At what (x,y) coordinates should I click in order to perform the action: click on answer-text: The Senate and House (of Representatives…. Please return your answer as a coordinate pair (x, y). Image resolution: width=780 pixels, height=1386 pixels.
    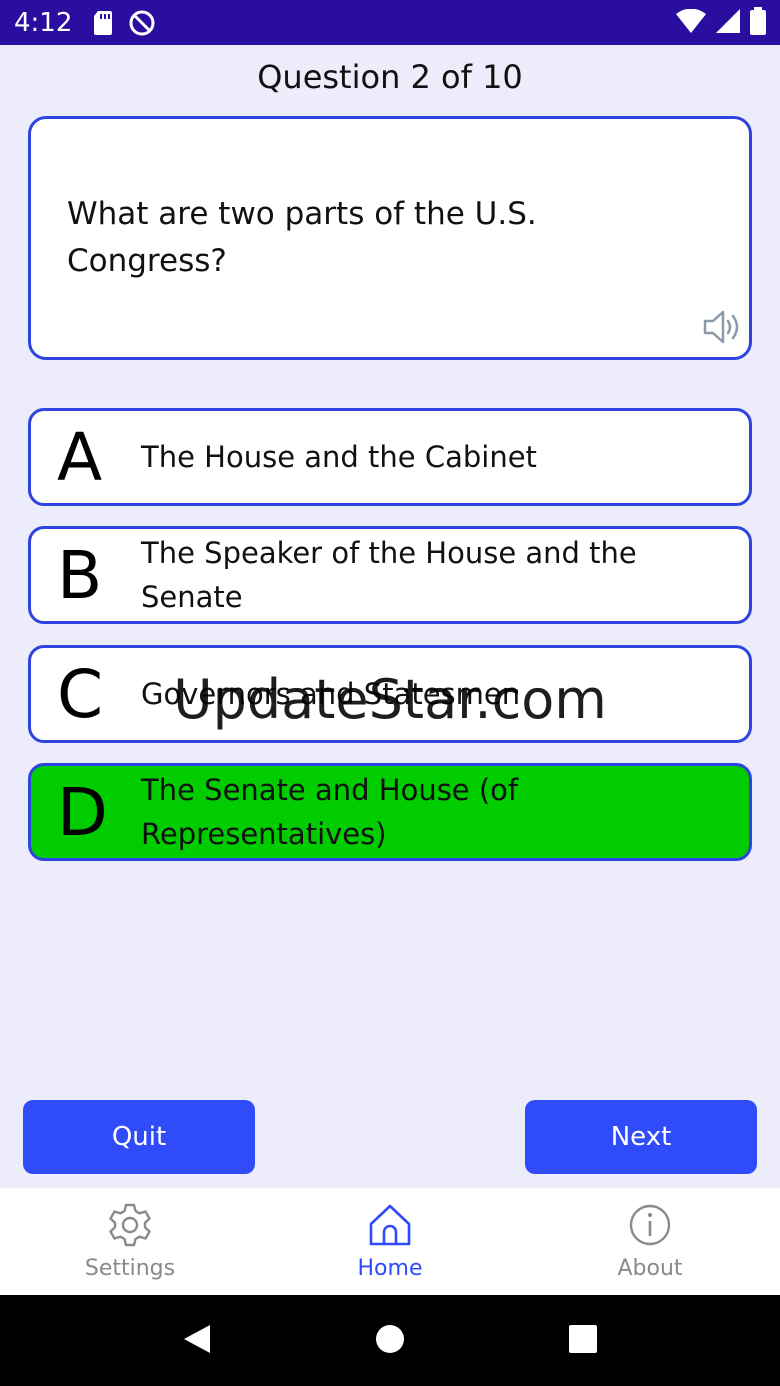
    Looking at the image, I should click on (330, 812).